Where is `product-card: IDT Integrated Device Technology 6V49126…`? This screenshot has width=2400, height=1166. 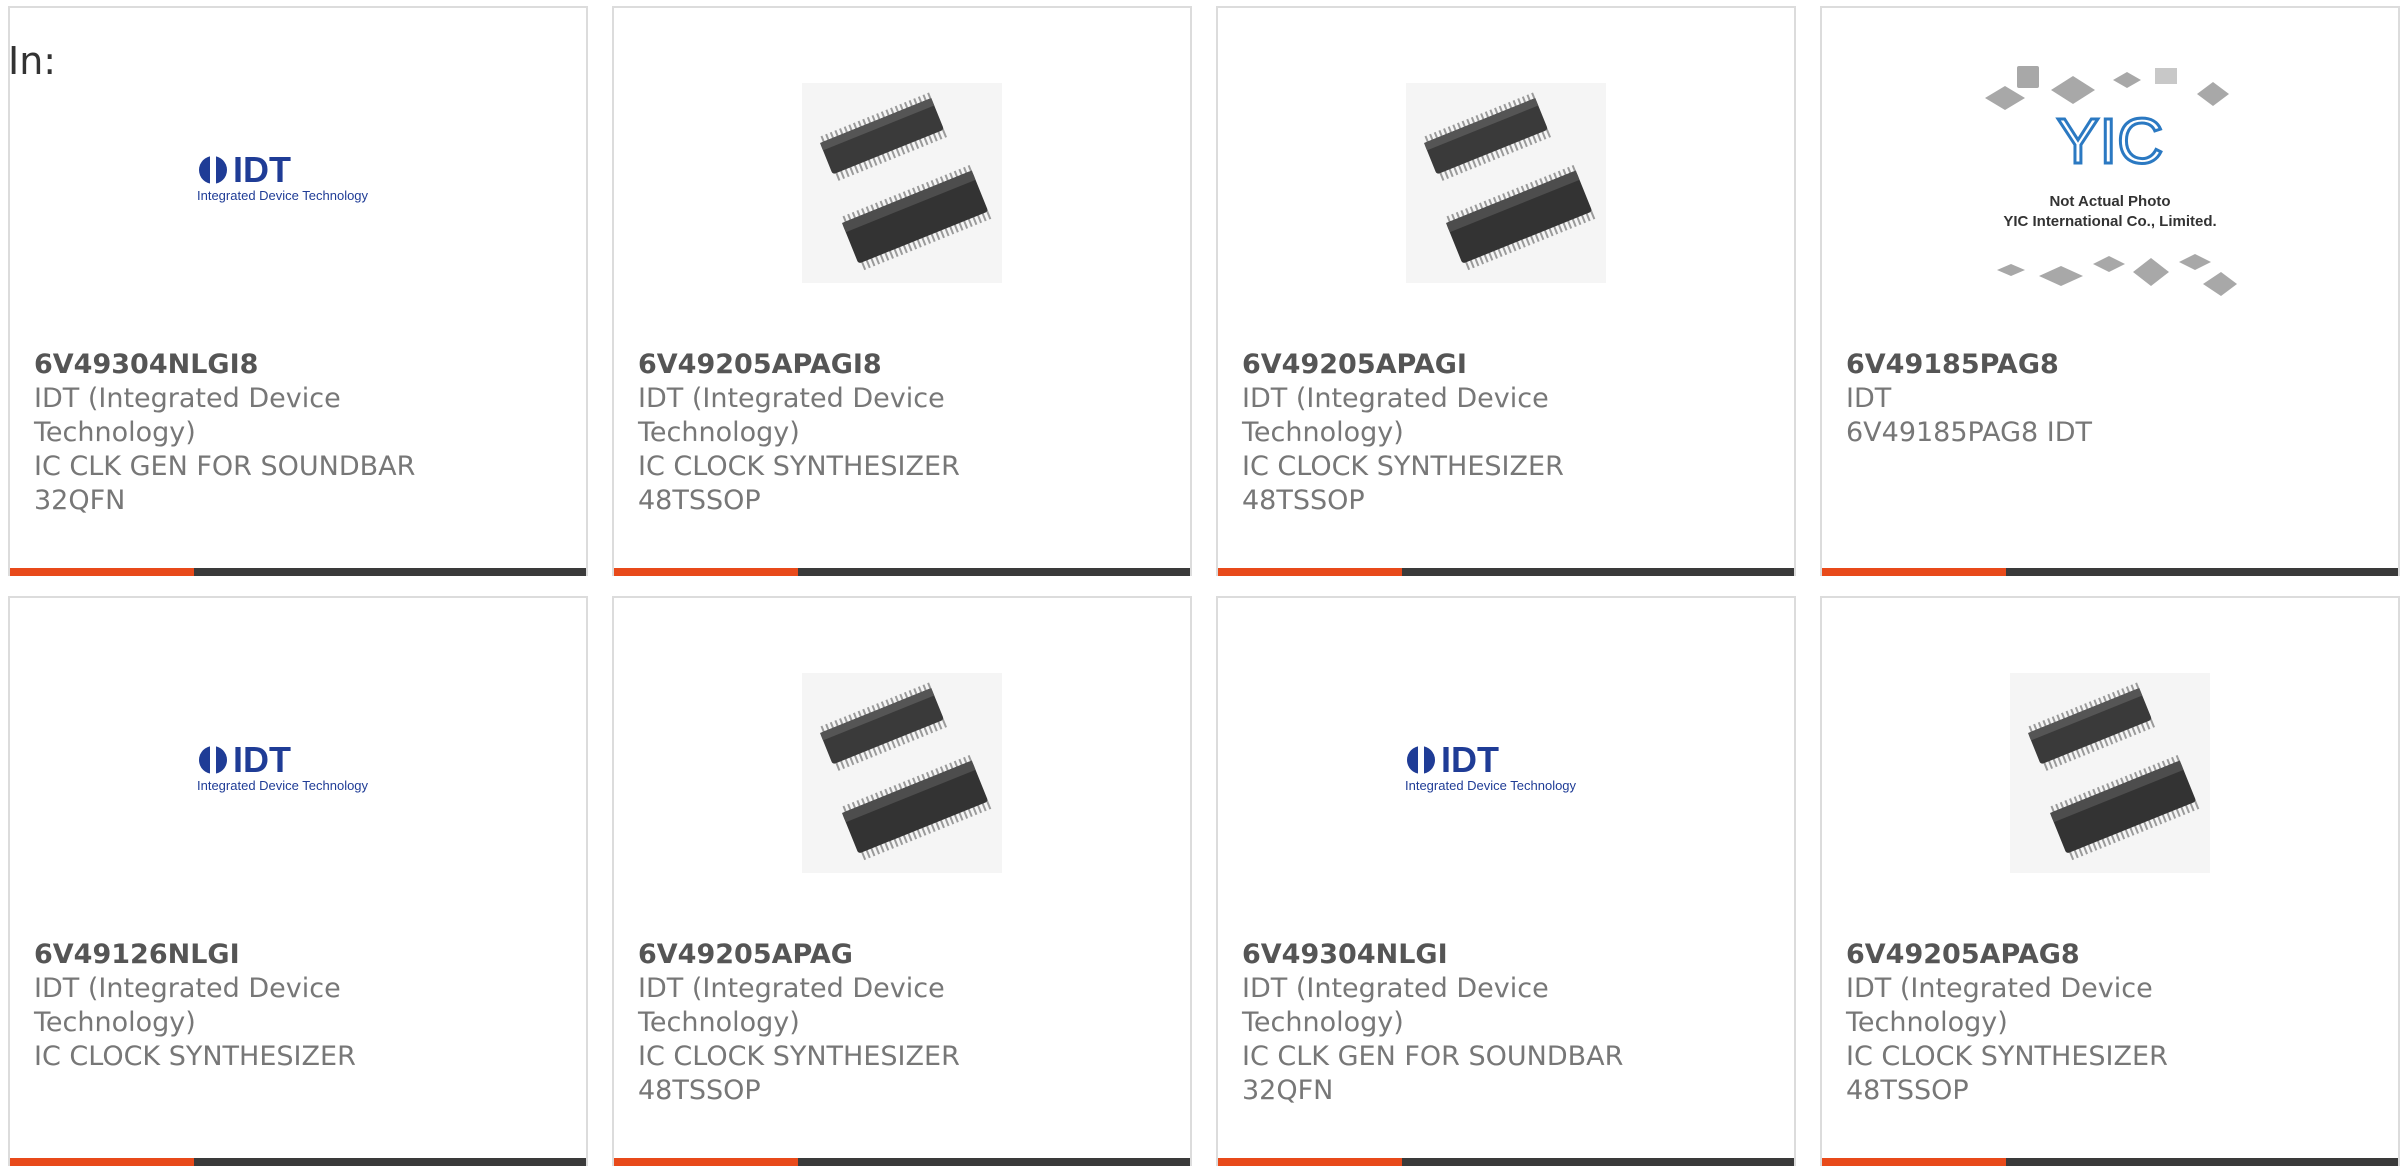
product-card: IDT Integrated Device Technology 6V49126… is located at coordinates (298, 881).